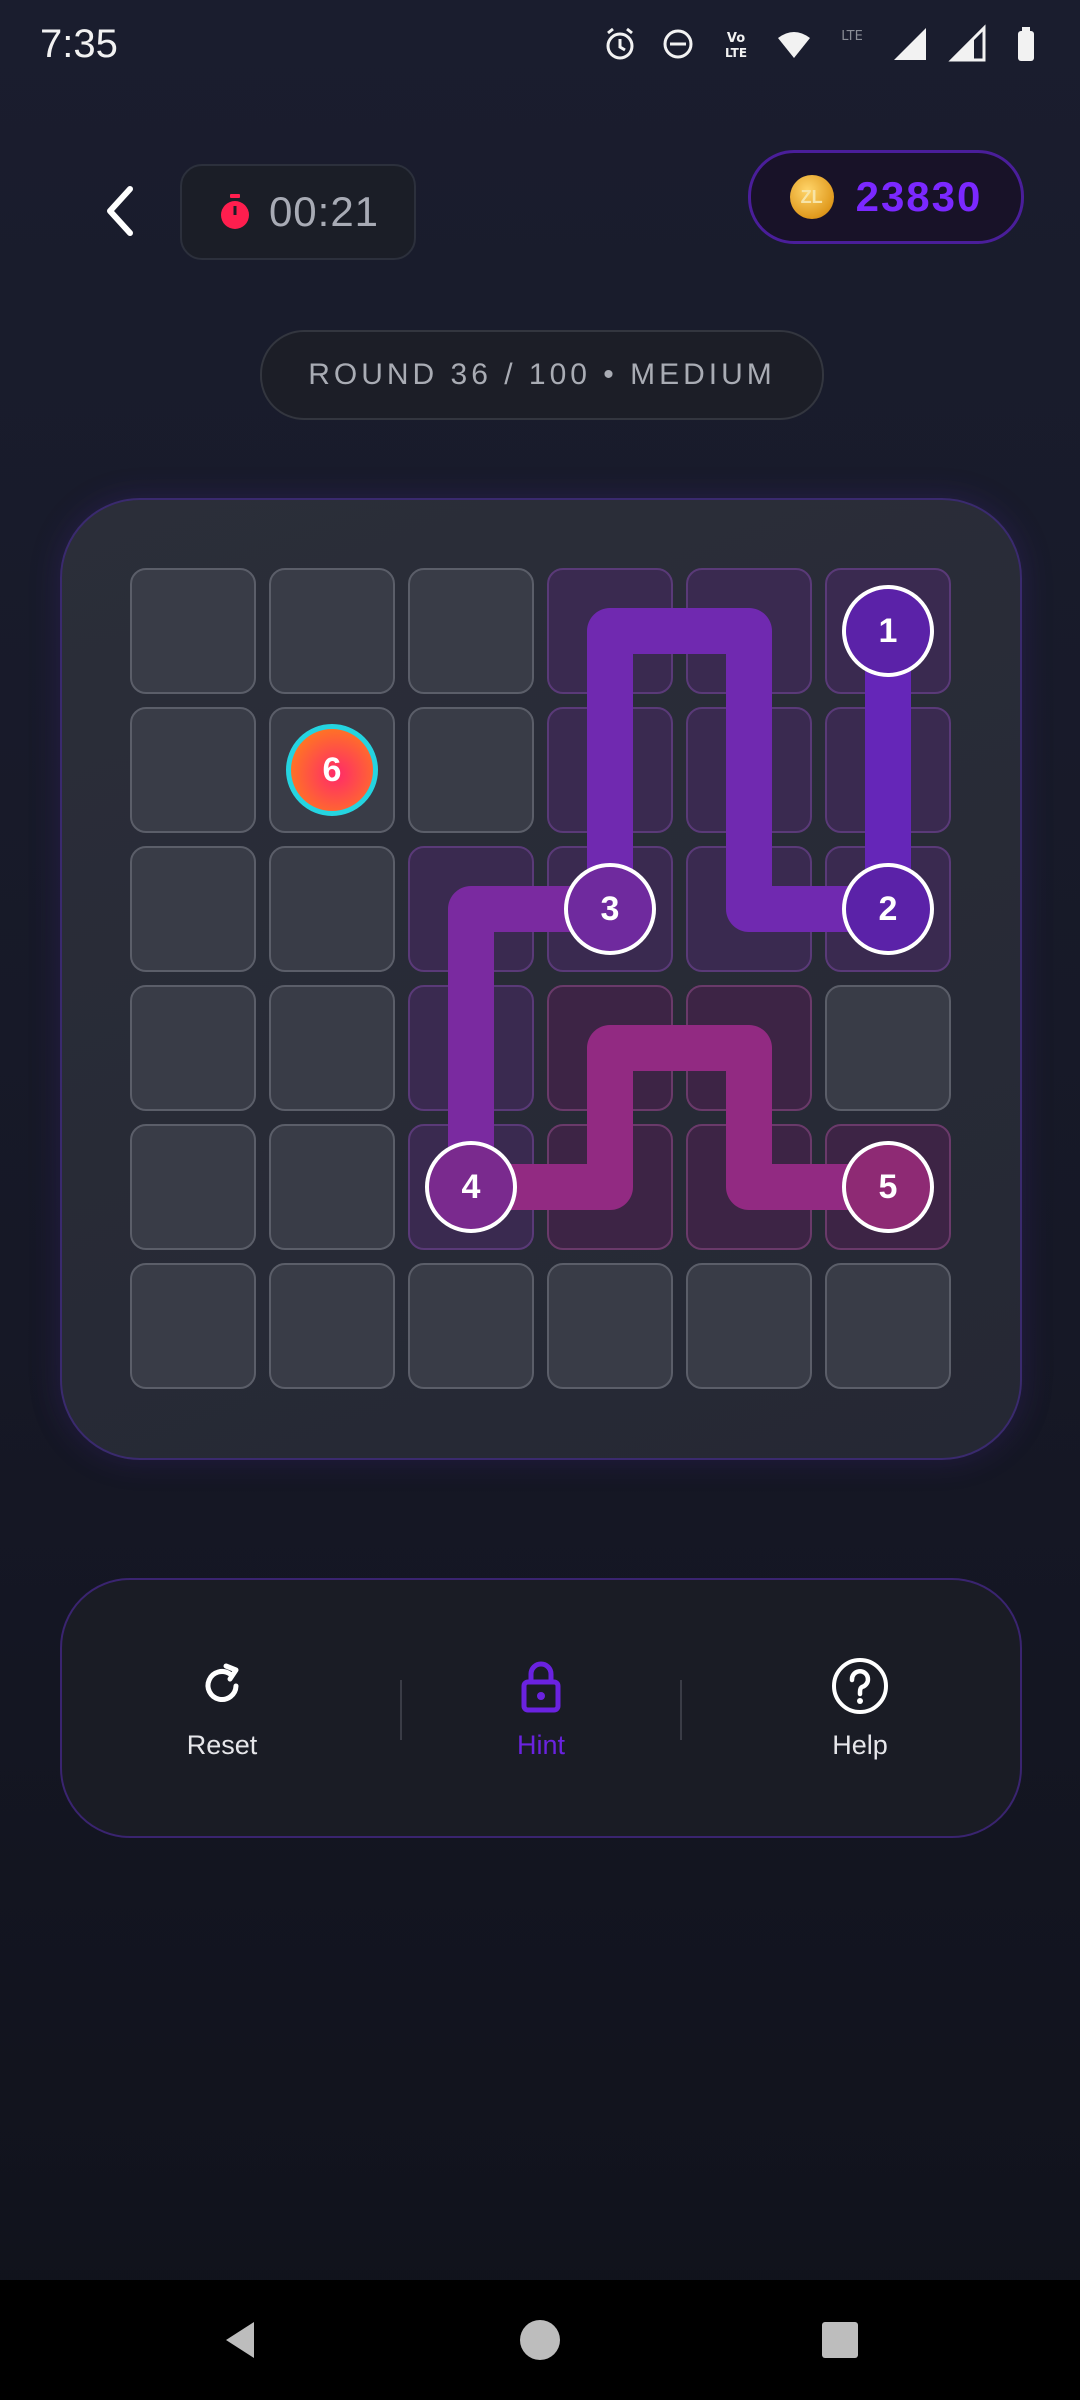 Image resolution: width=1080 pixels, height=2400 pixels. What do you see at coordinates (888, 631) in the screenshot?
I see `node-1: 1` at bounding box center [888, 631].